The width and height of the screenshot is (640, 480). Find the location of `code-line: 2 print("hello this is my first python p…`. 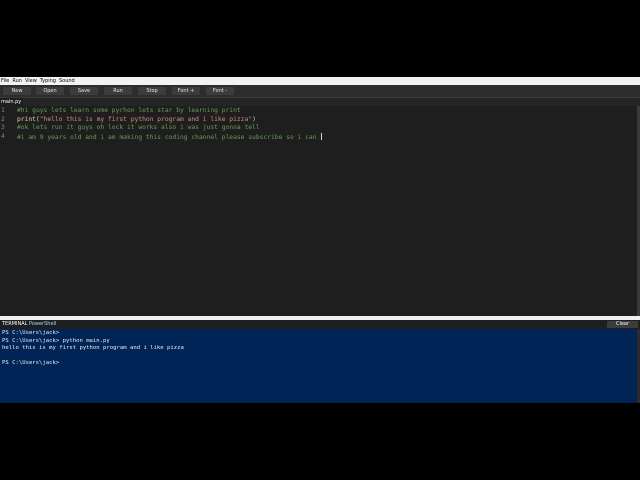

code-line: 2 print("hello this is my first python p… is located at coordinates (318, 120).